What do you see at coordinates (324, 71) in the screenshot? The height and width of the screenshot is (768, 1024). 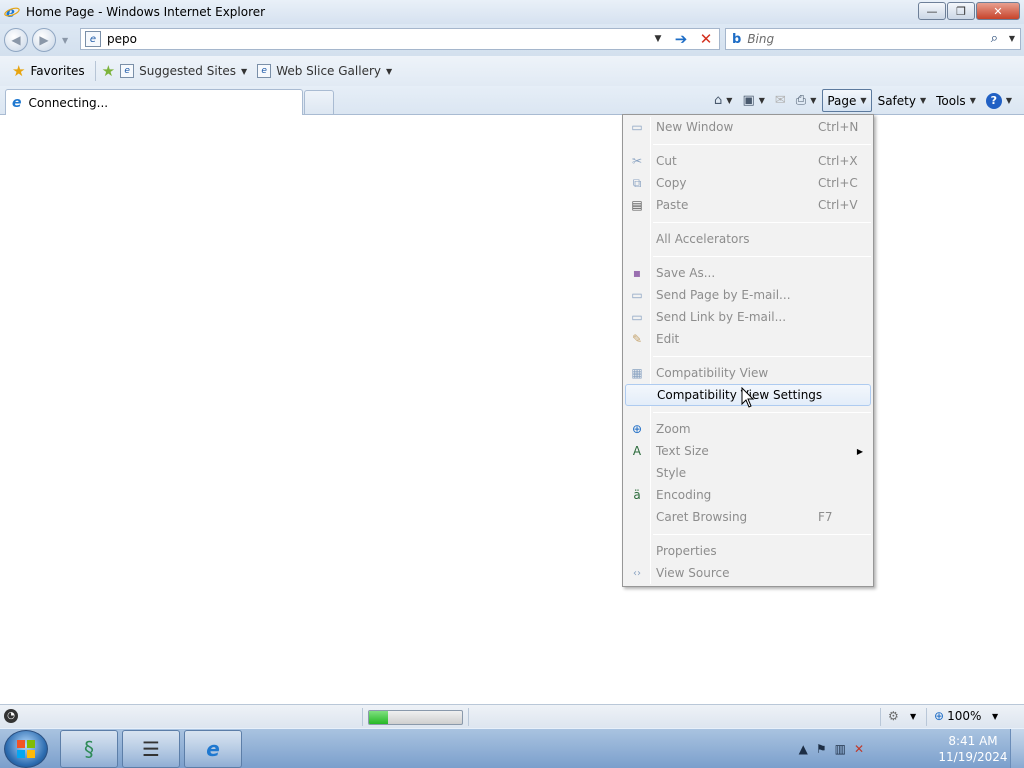 I see `web-slice-gallery-link: e Web Slice Gallery ▼` at bounding box center [324, 71].